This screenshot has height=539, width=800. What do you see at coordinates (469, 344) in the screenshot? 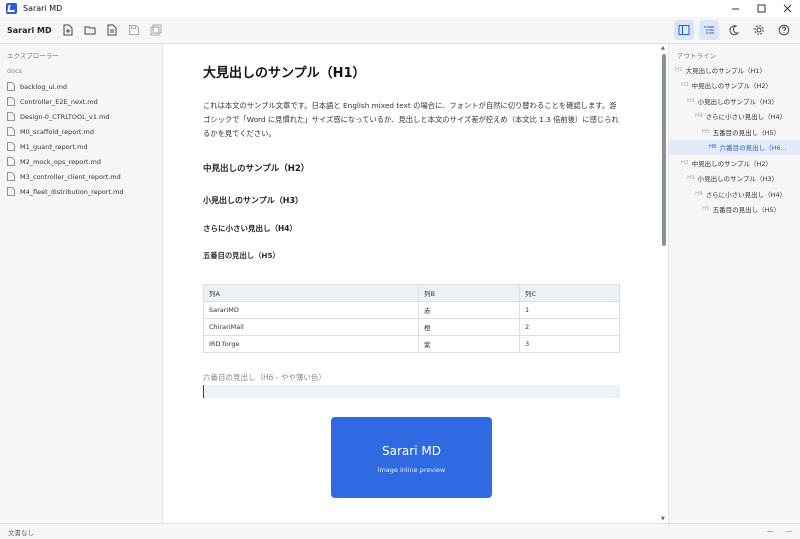
I see `table-cell: 紫` at bounding box center [469, 344].